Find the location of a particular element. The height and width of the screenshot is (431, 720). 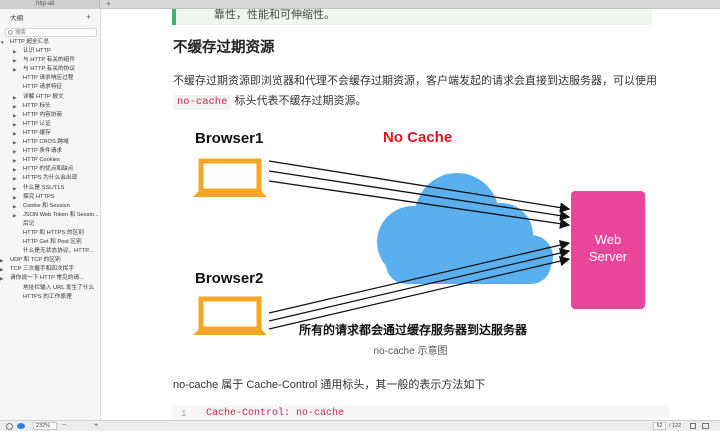

outline-item-label: HTTP 认证 is located at coordinates (37, 123).